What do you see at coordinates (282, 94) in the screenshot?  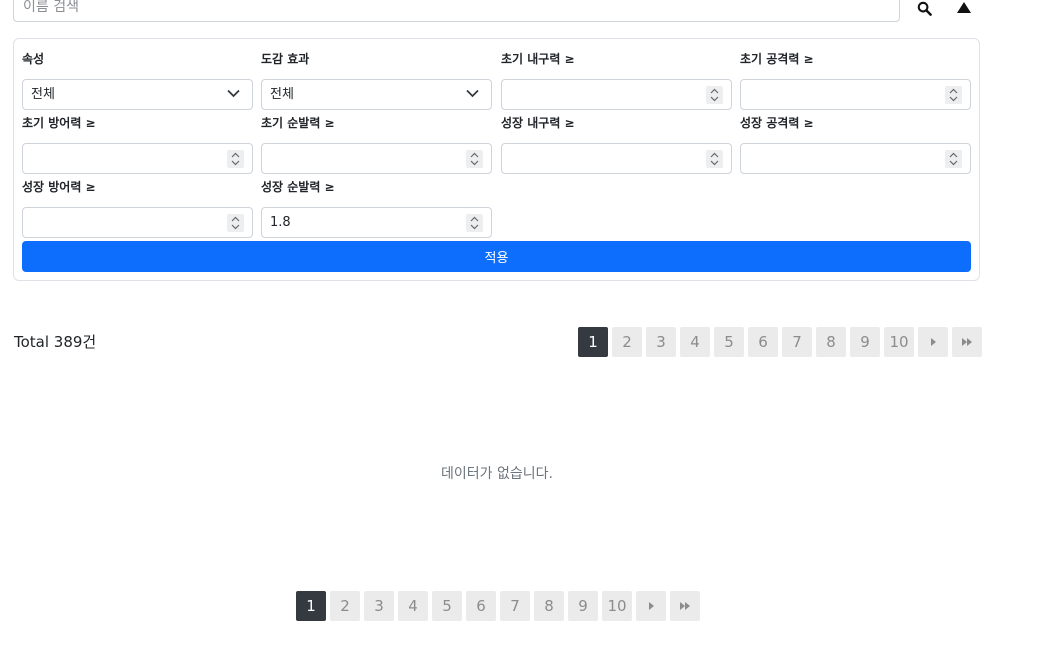 I see `collection-effect-select-value: 전체` at bounding box center [282, 94].